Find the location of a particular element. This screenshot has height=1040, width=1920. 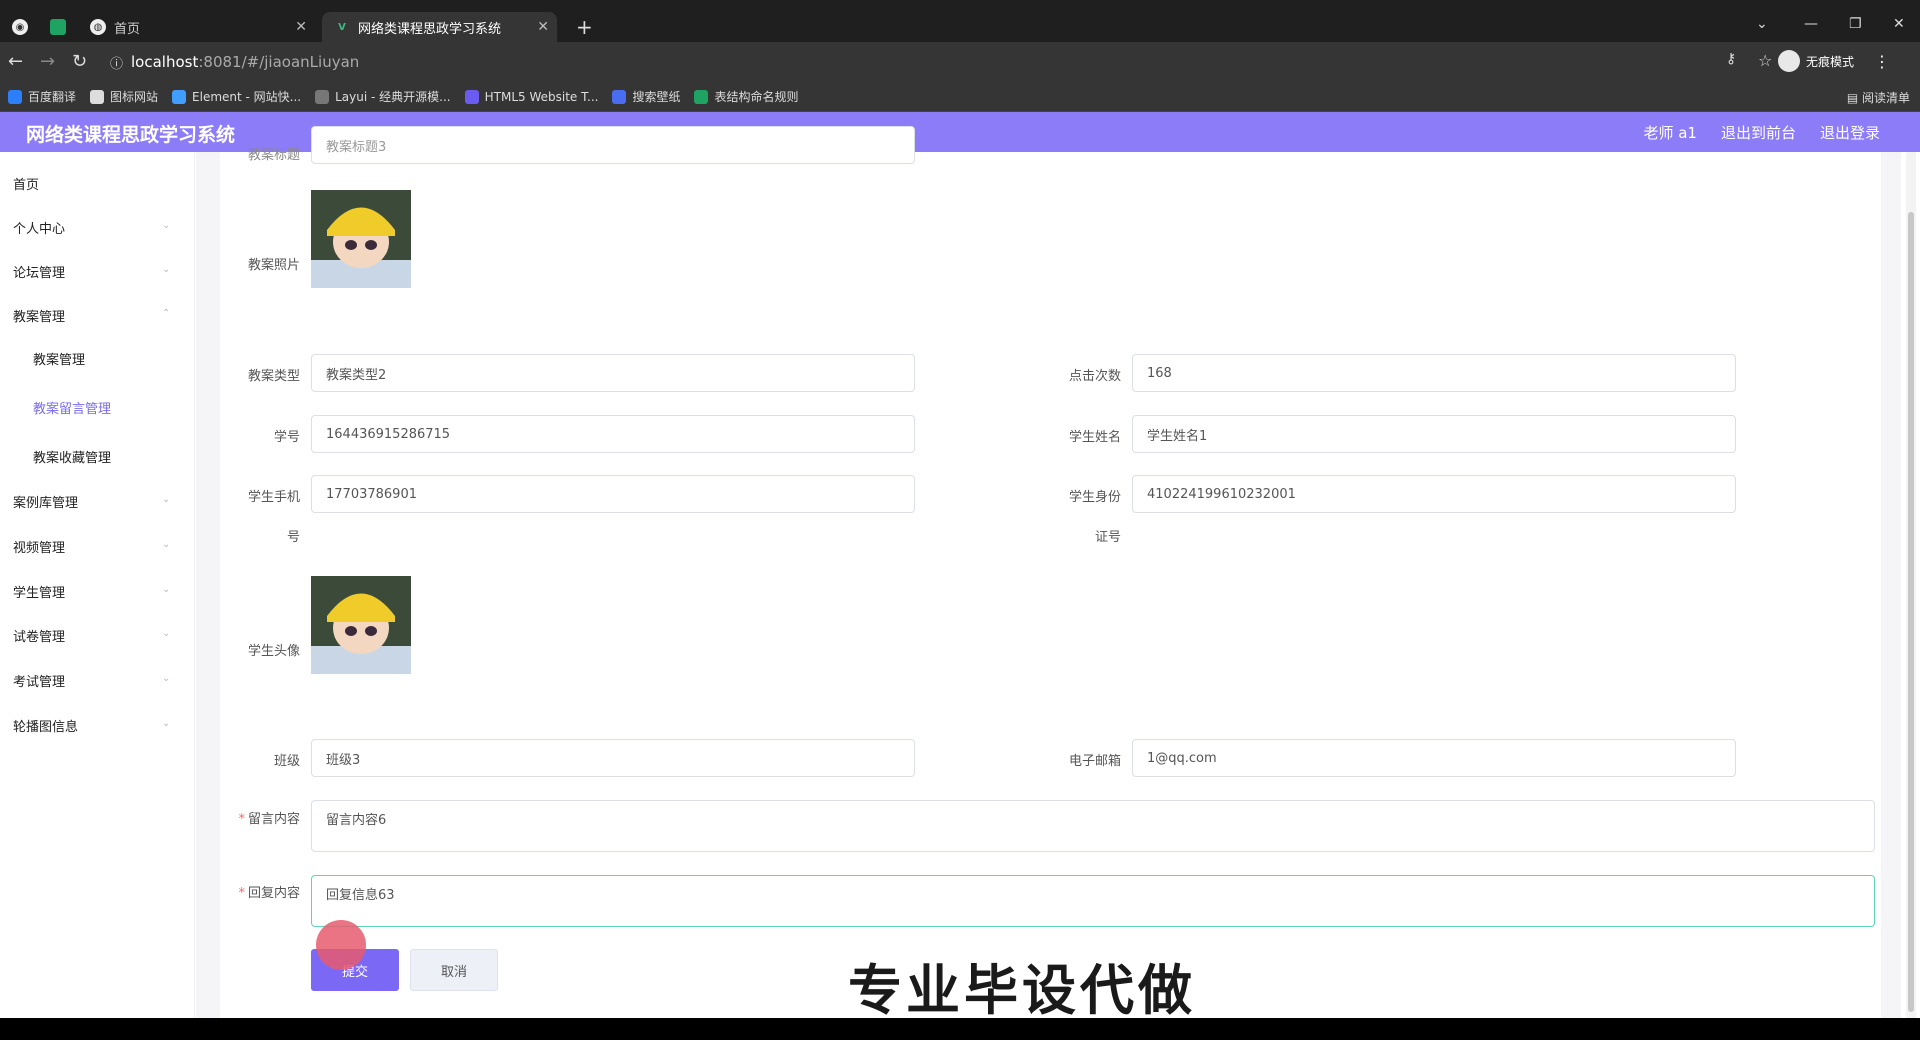

sidebar-subitem-lesson-favorites: 教案收藏管理 is located at coordinates (72, 456).